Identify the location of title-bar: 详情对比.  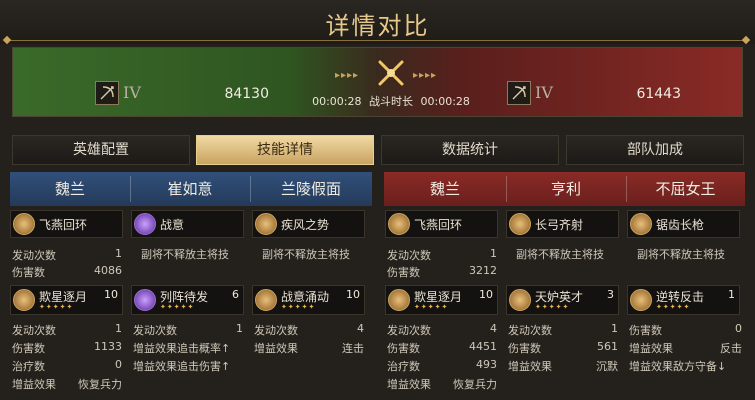
(377, 22).